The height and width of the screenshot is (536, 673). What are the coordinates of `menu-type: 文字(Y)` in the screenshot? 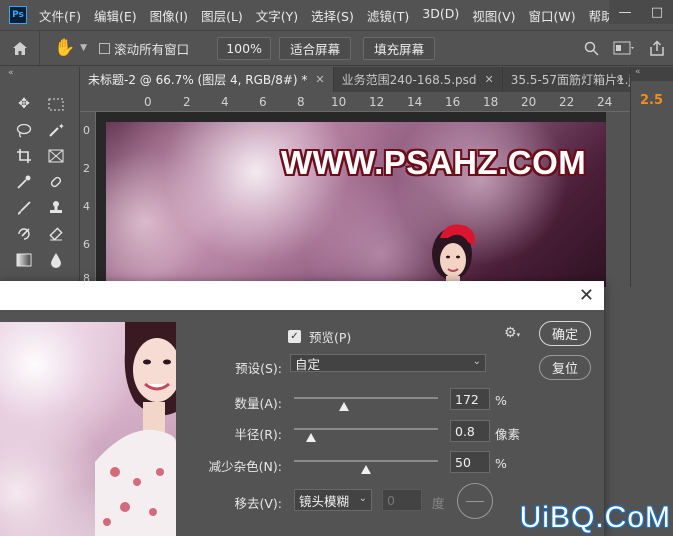 It's located at (277, 15).